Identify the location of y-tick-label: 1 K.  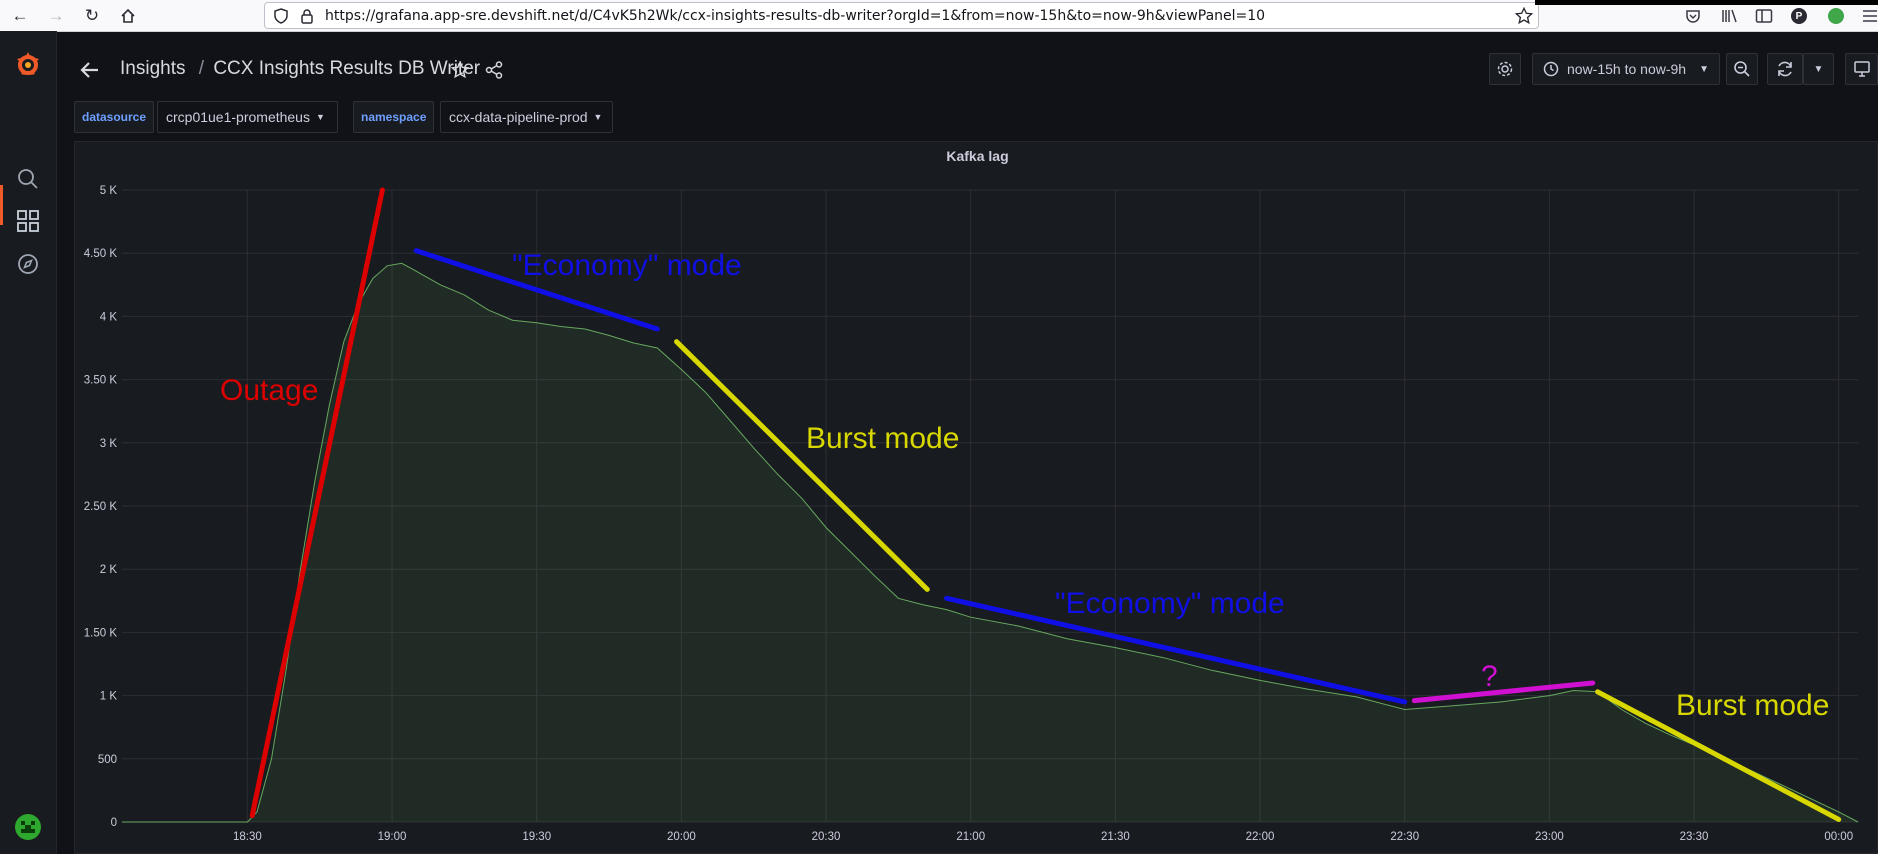
(109, 697).